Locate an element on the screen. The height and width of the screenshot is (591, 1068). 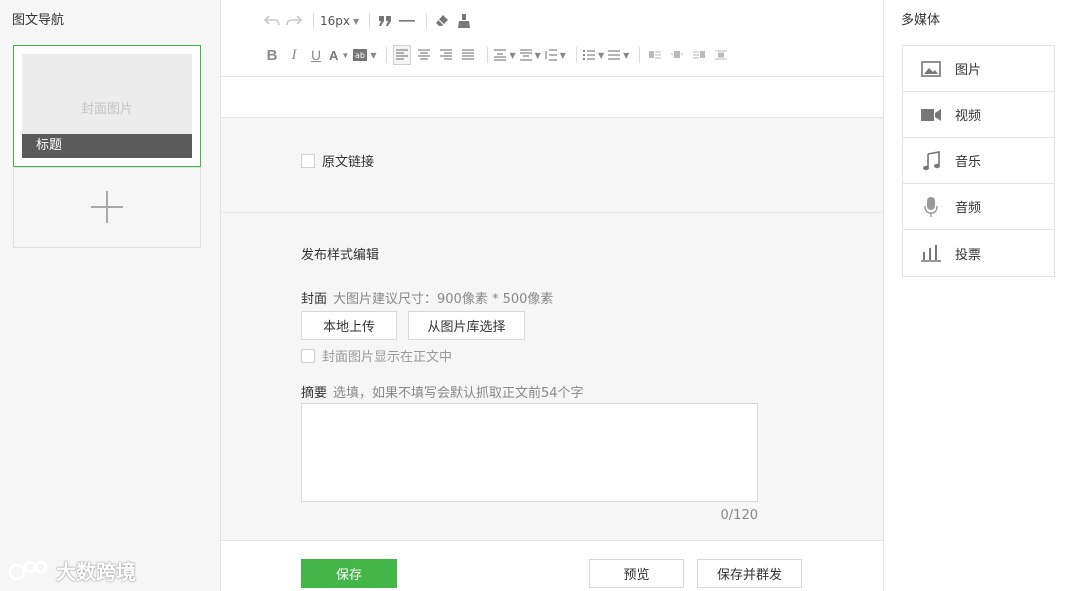
media-item-label: 音乐 is located at coordinates (968, 162).